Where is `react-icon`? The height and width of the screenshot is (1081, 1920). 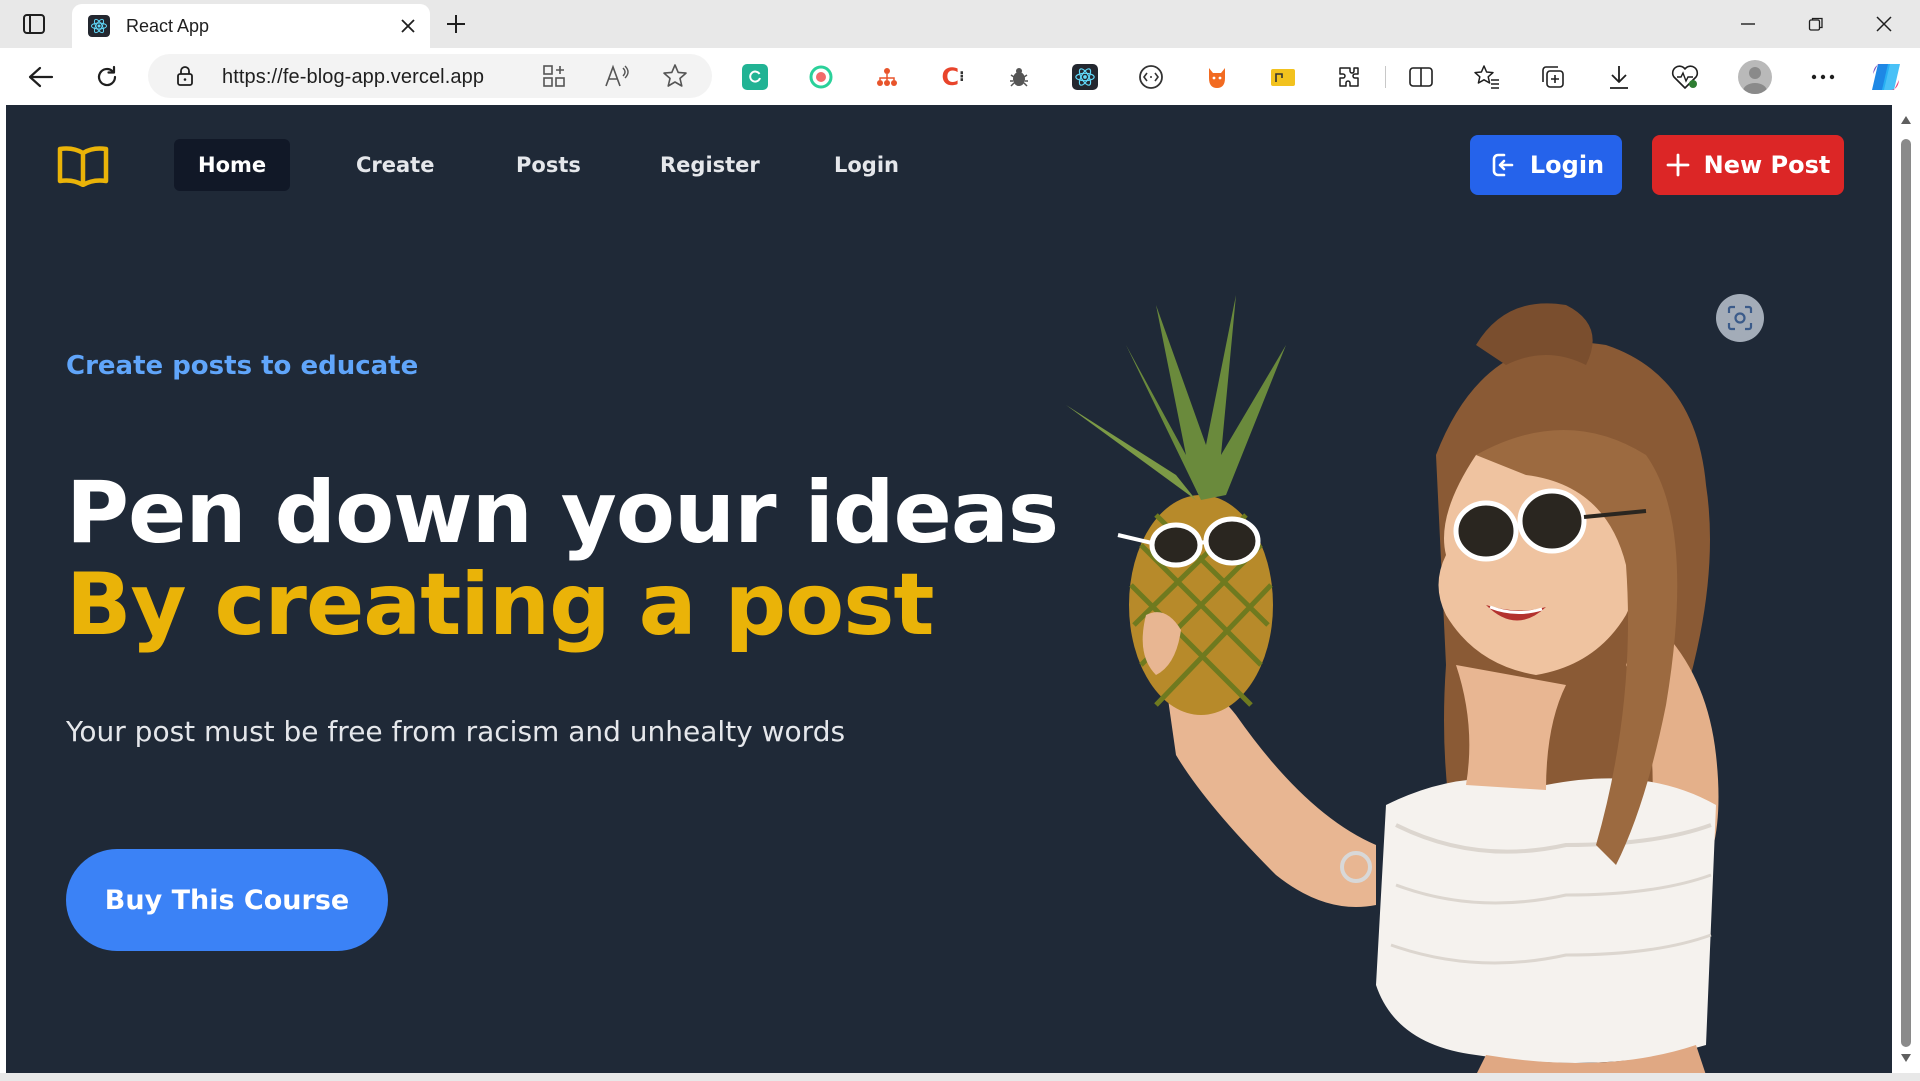
react-icon is located at coordinates (99, 26).